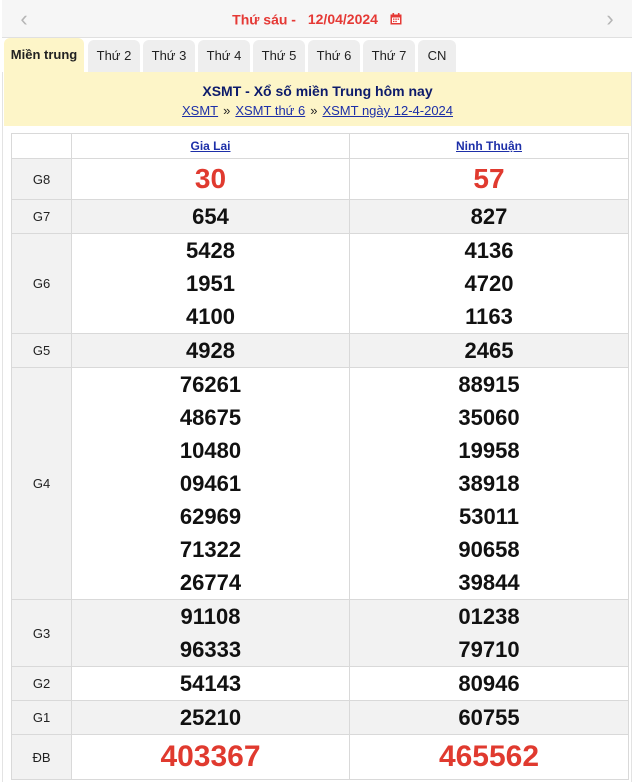 The height and width of the screenshot is (782, 635). I want to click on day-label: Thứ sáu -, so click(264, 19).